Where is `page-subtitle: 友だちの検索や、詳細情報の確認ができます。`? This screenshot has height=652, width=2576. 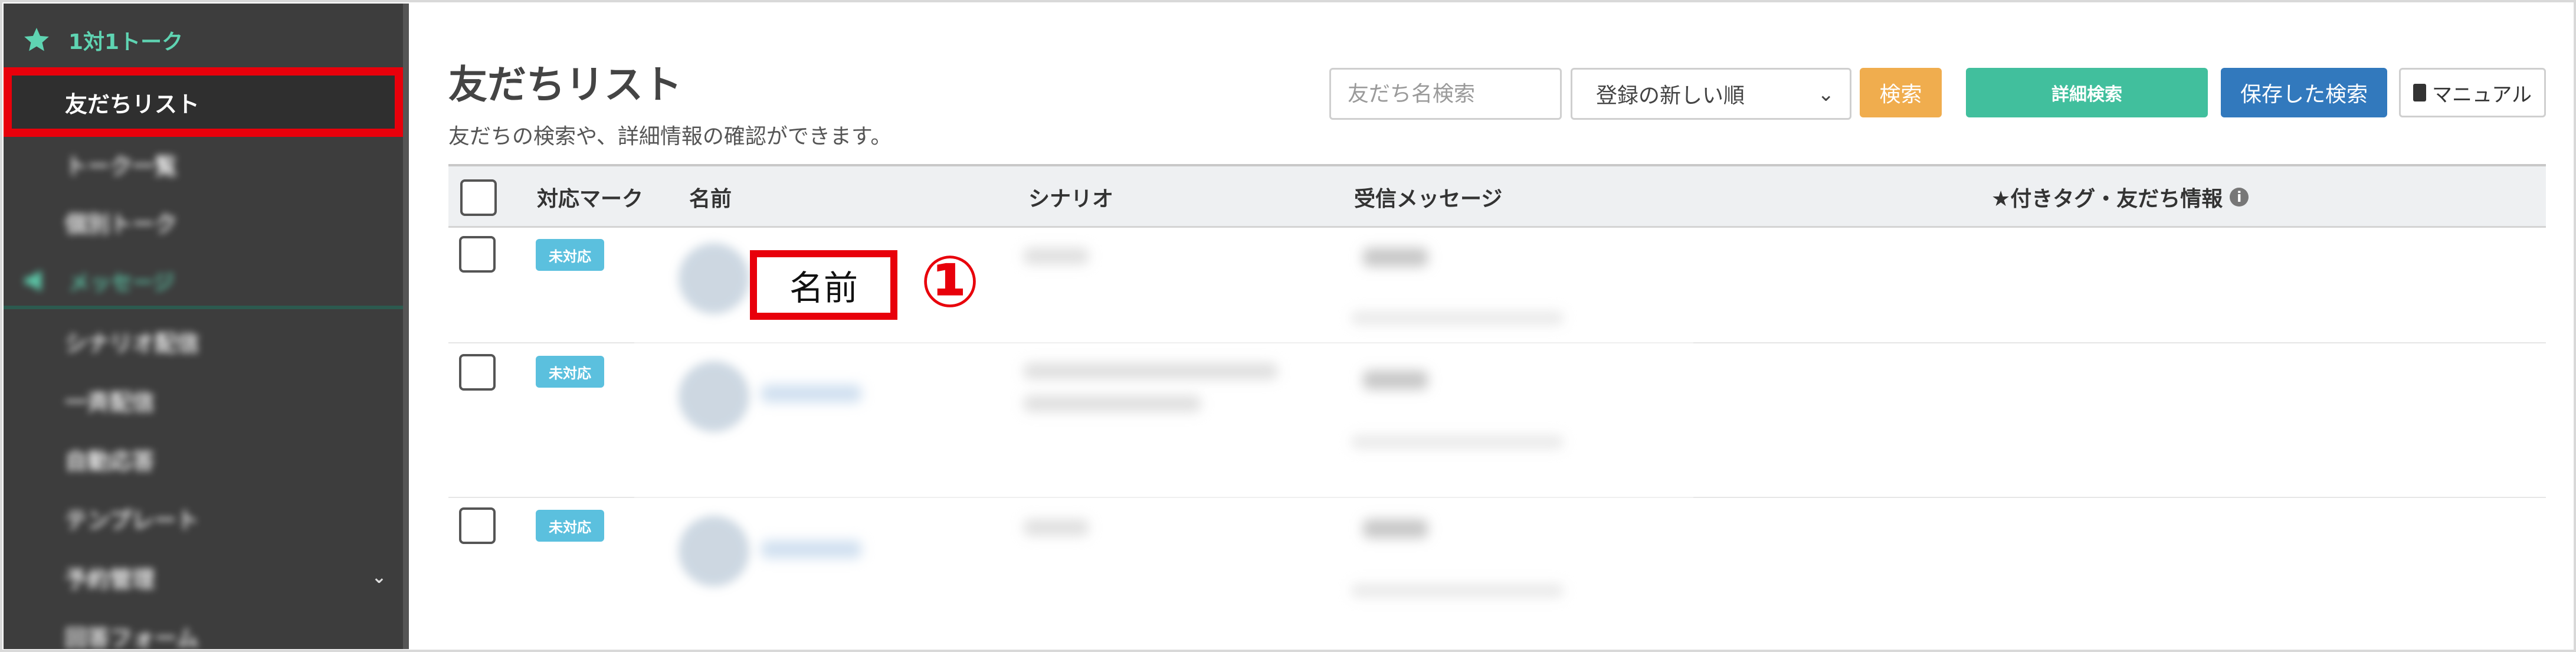 page-subtitle: 友だちの検索や、詳細情報の確認ができます。 is located at coordinates (670, 136).